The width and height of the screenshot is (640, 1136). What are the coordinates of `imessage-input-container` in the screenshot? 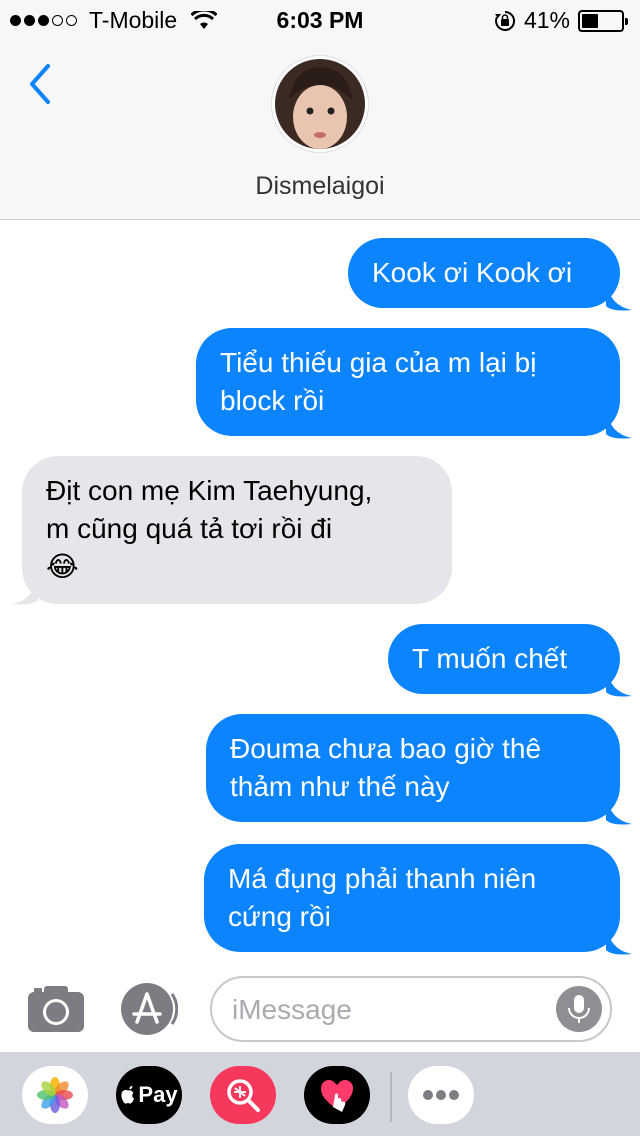 It's located at (411, 1009).